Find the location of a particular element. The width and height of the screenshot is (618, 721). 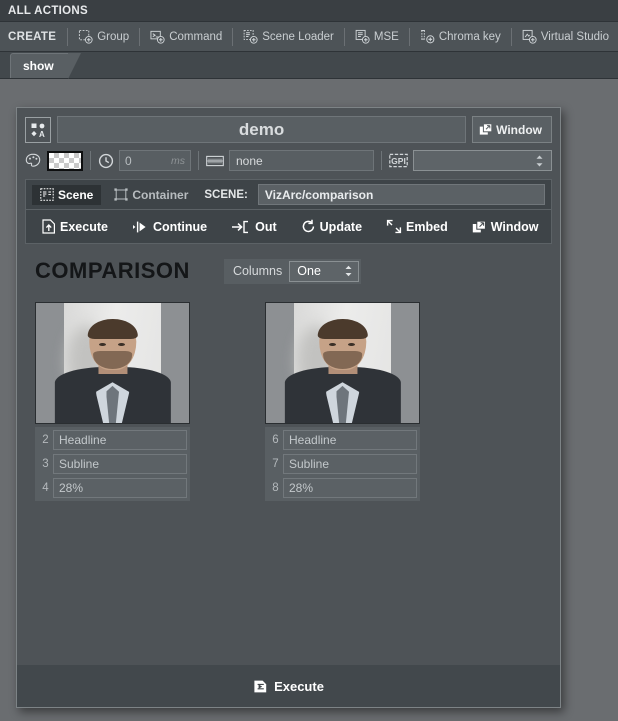

tab-strip: show is located at coordinates (309, 65).